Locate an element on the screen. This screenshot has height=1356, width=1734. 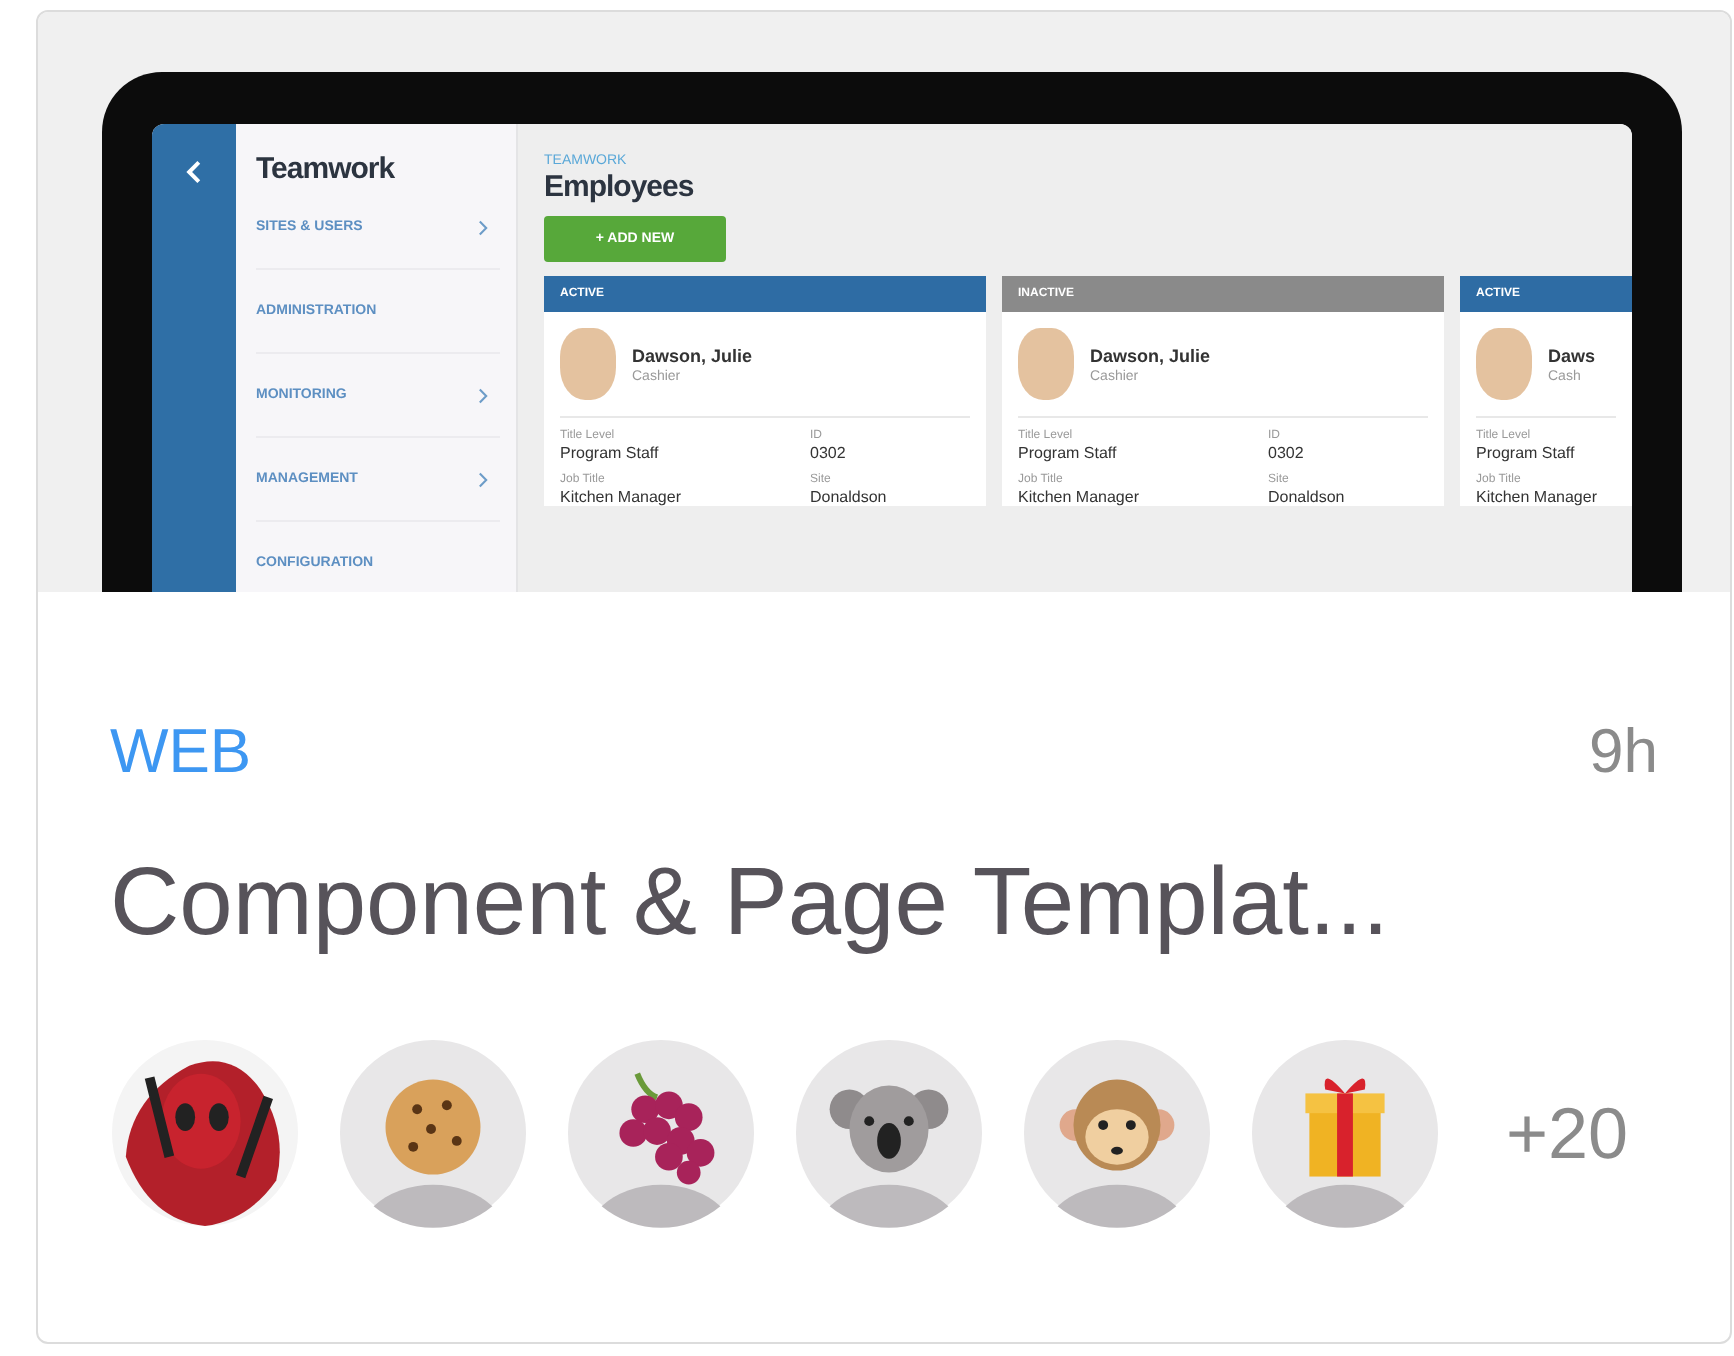
page-heading: Employees is located at coordinates (620, 187).